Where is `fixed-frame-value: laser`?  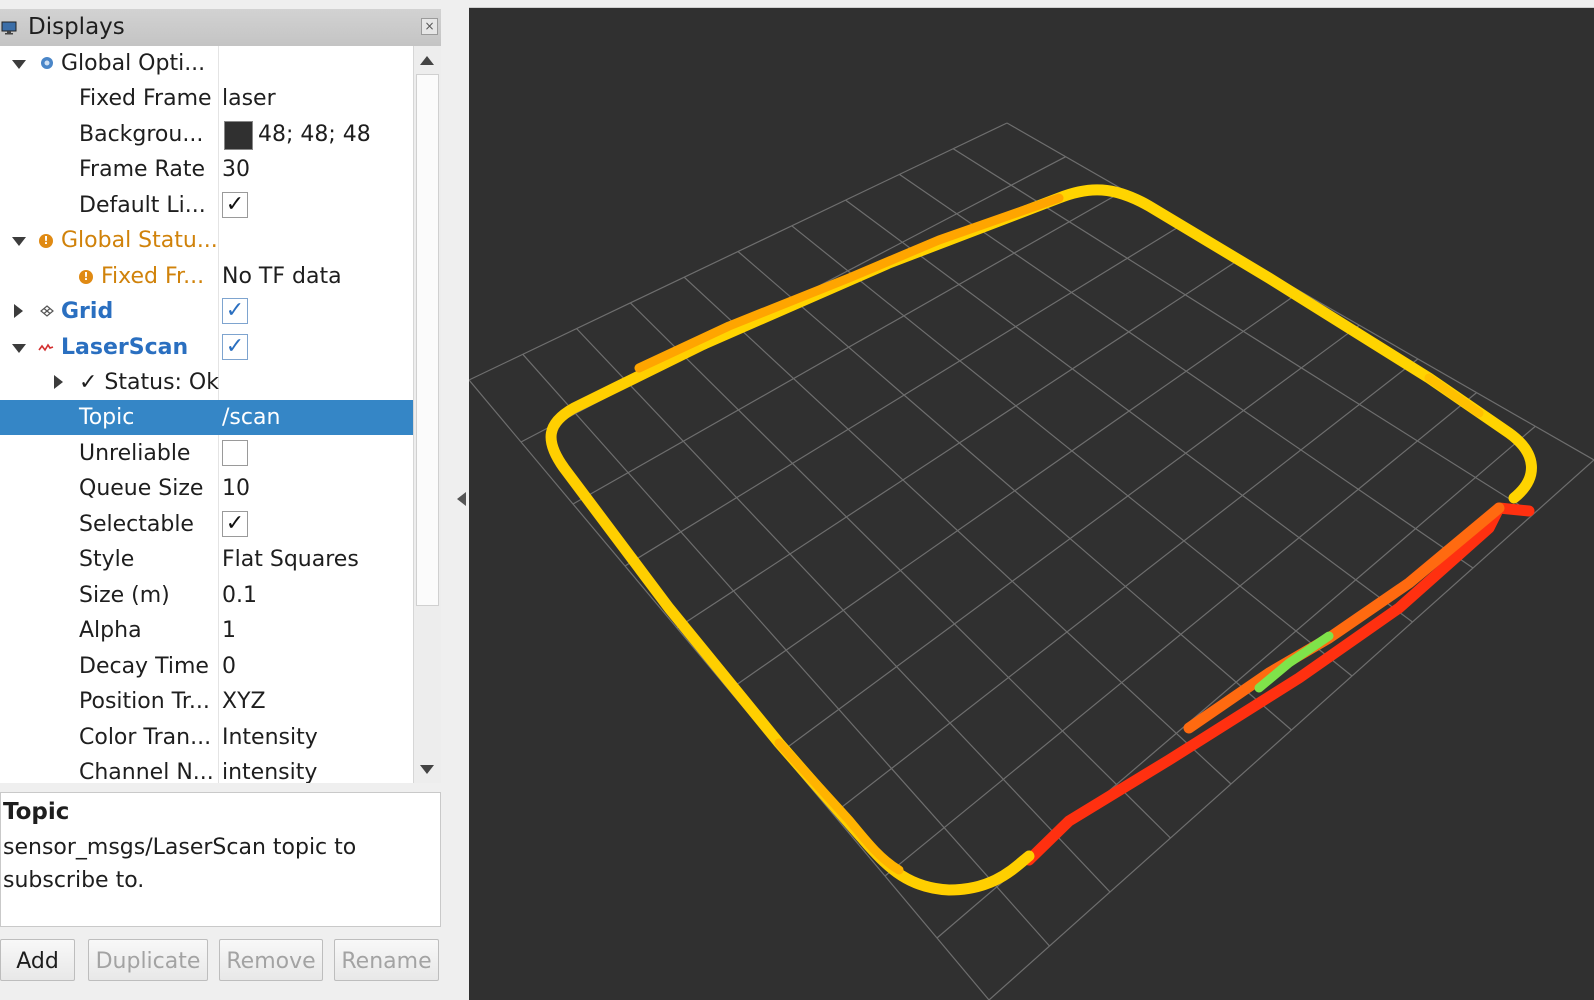 fixed-frame-value: laser is located at coordinates (249, 98).